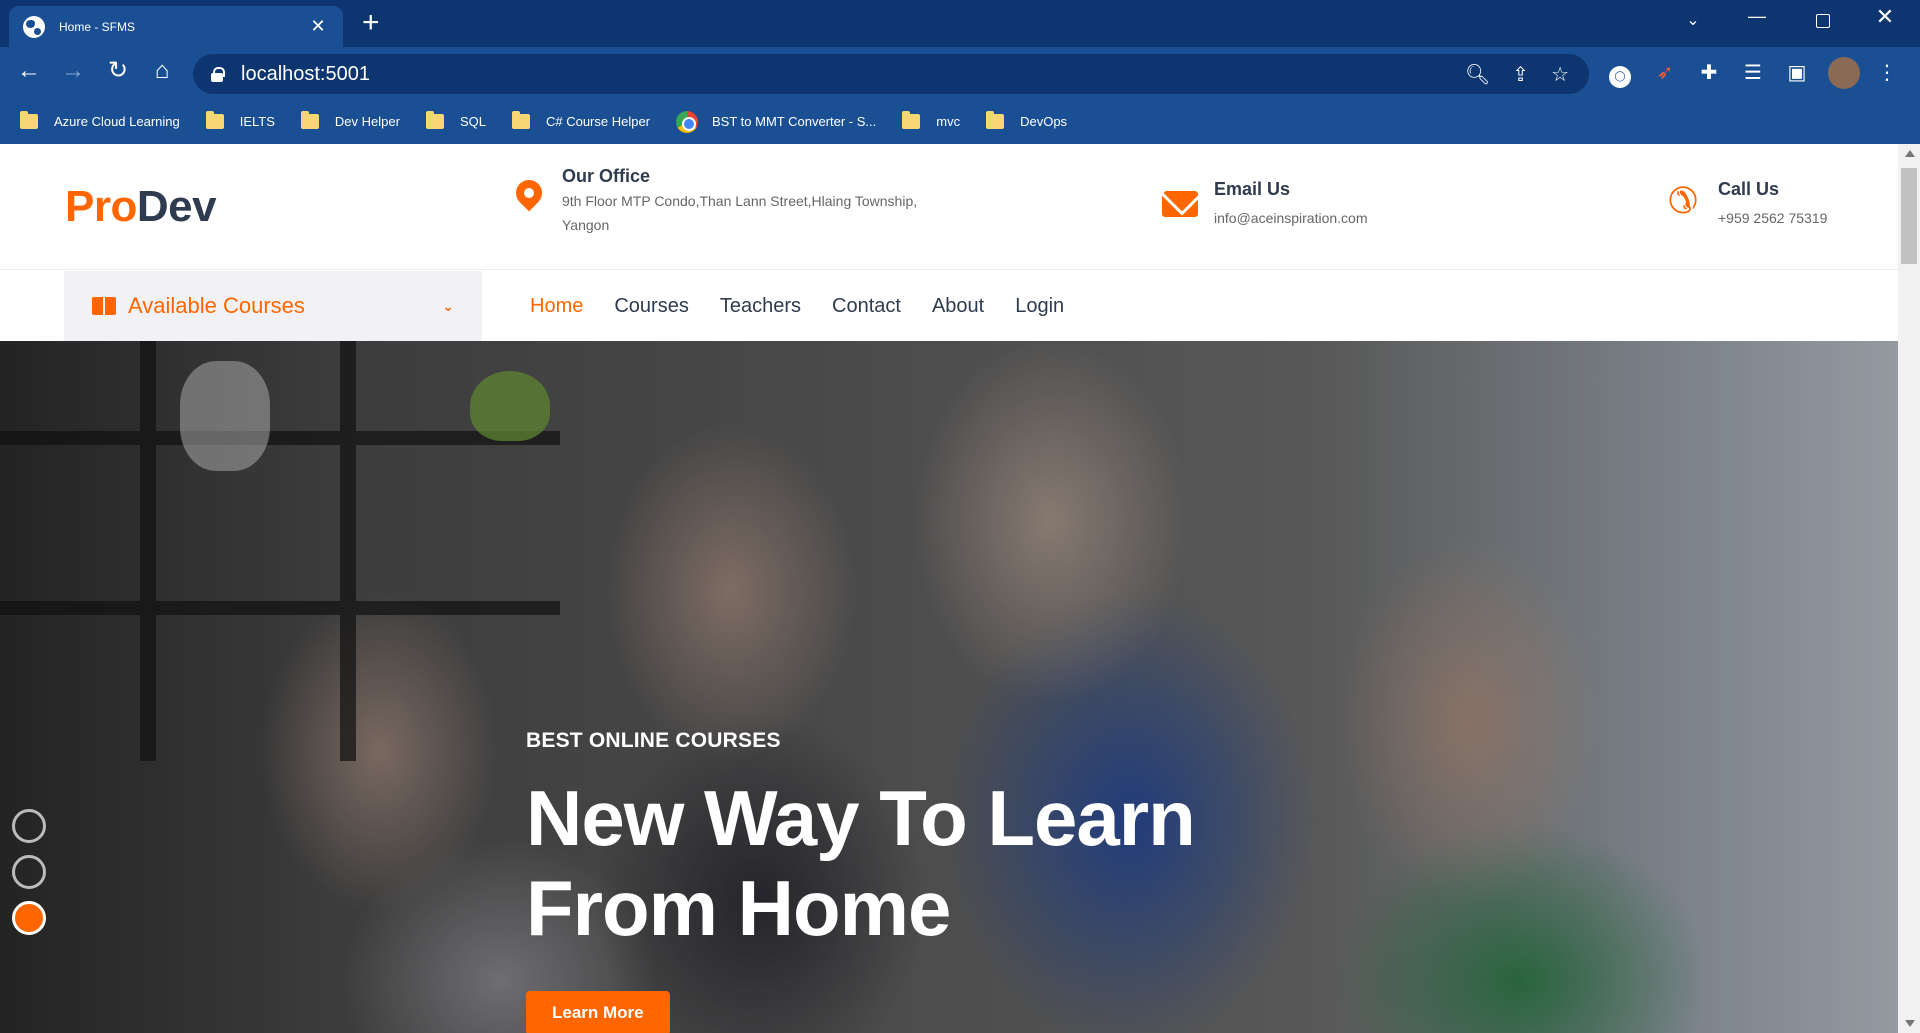  I want to click on bookmark-item: mvc, so click(931, 120).